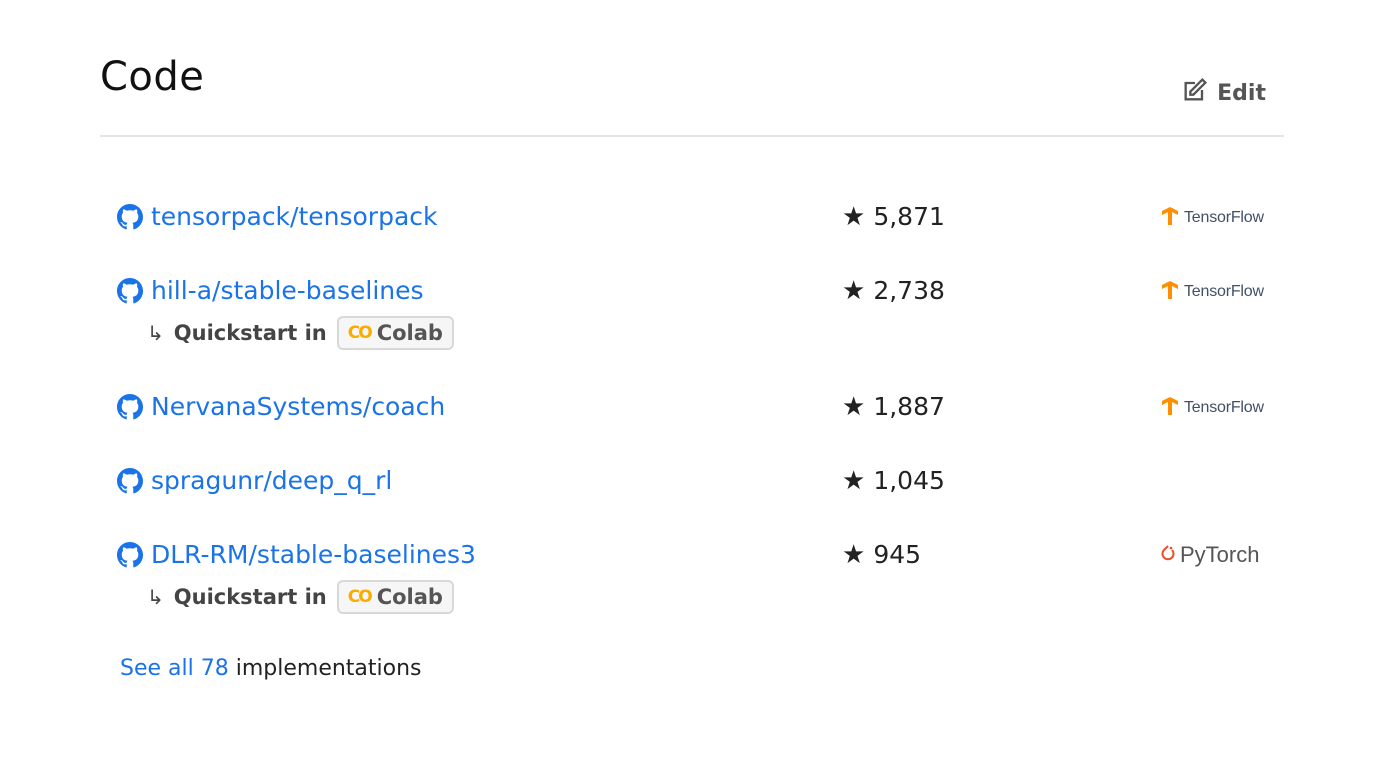 This screenshot has height=782, width=1384. I want to click on stars-value: 5,871, so click(909, 216).